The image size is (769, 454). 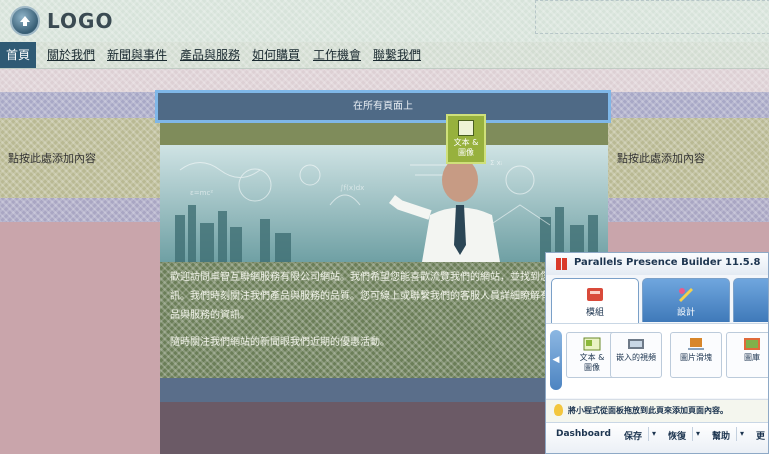 I want to click on nav-item-contact: 聯繫我們, so click(x=397, y=55).